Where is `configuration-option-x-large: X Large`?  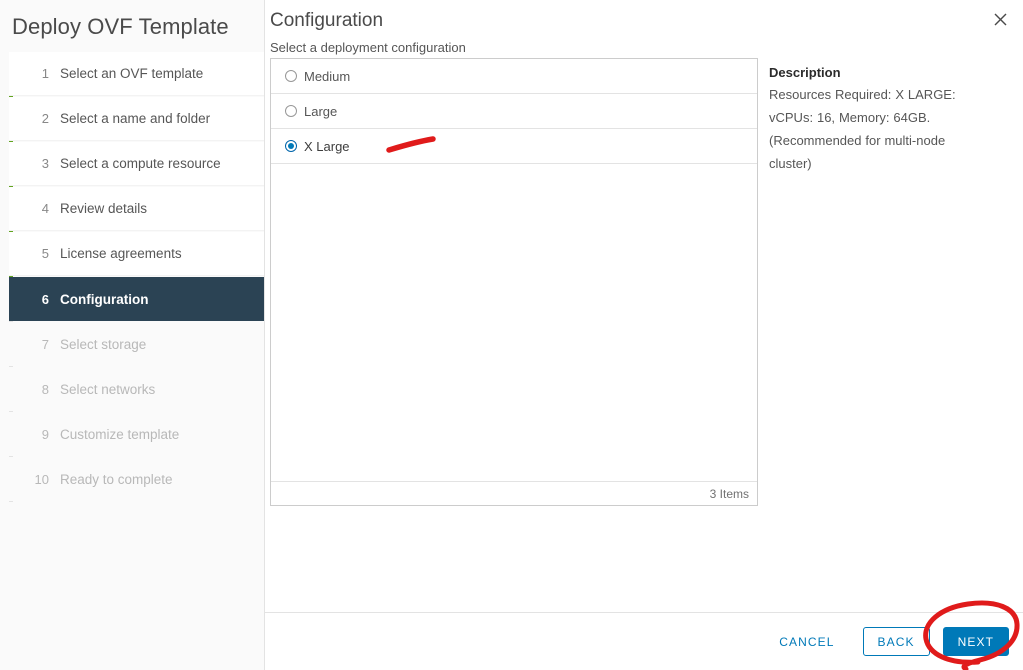
configuration-option-x-large: X Large is located at coordinates (514, 146).